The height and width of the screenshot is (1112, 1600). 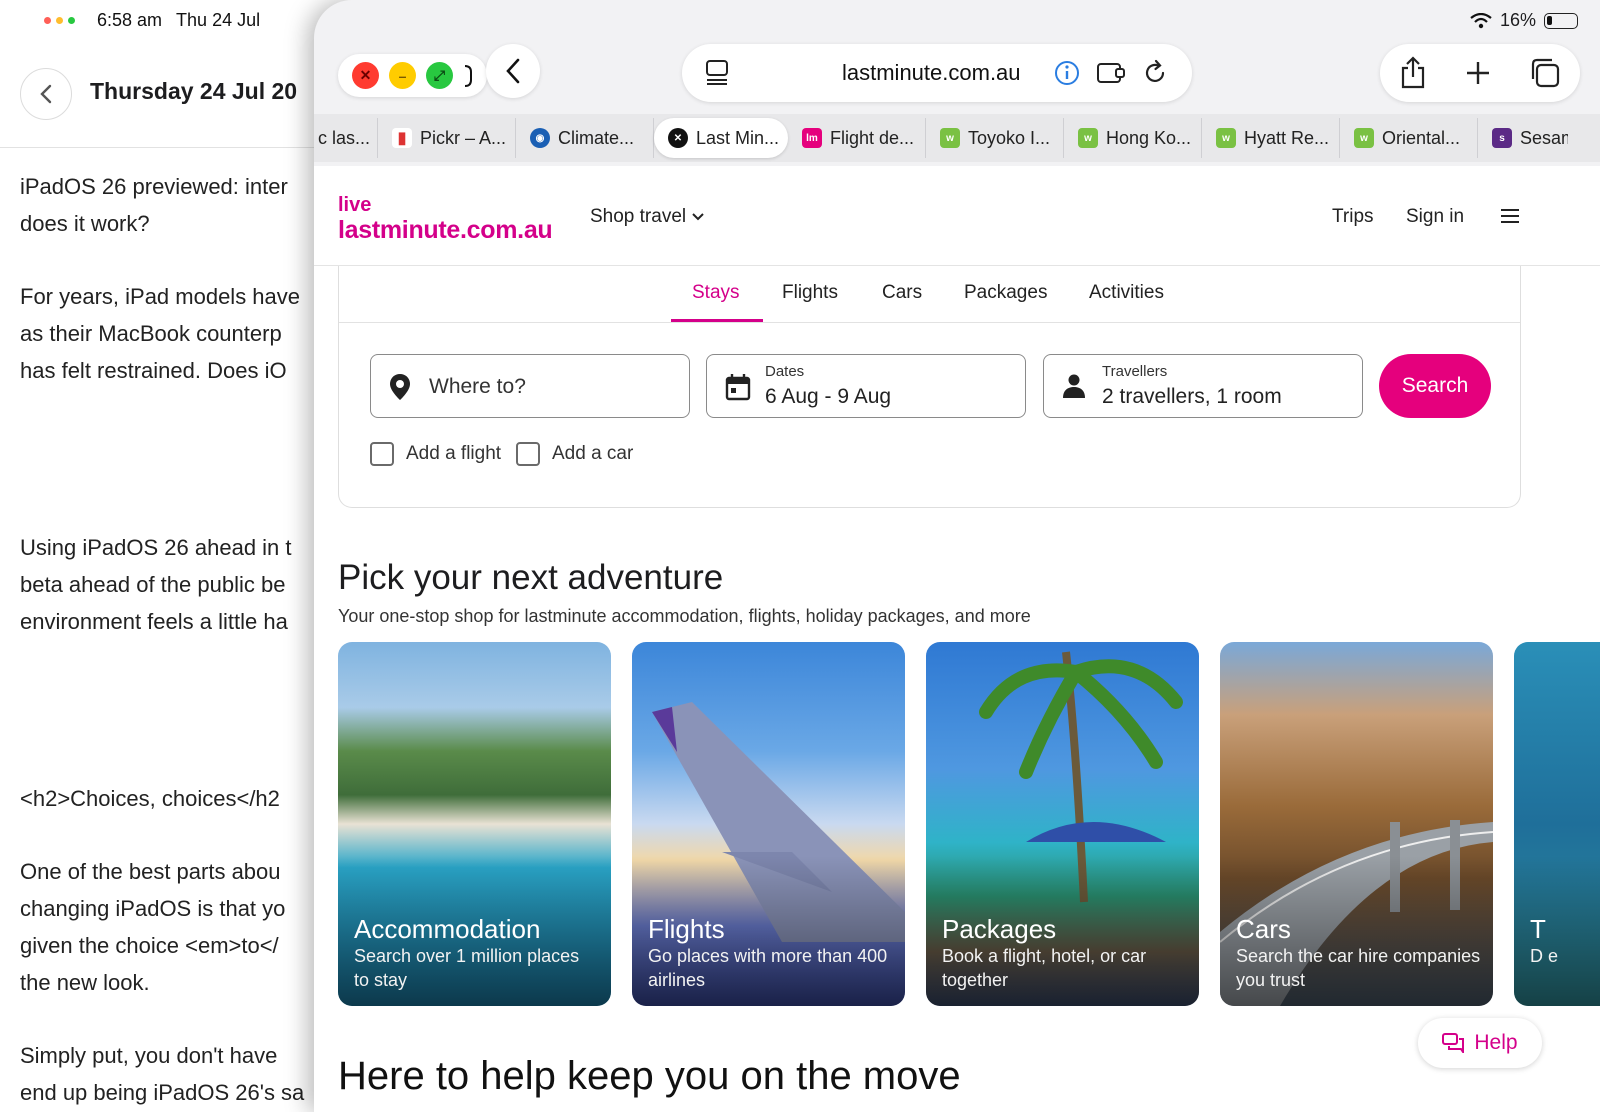 I want to click on section-heading-bottom: Here to help keep you on the move, so click(x=649, y=1076).